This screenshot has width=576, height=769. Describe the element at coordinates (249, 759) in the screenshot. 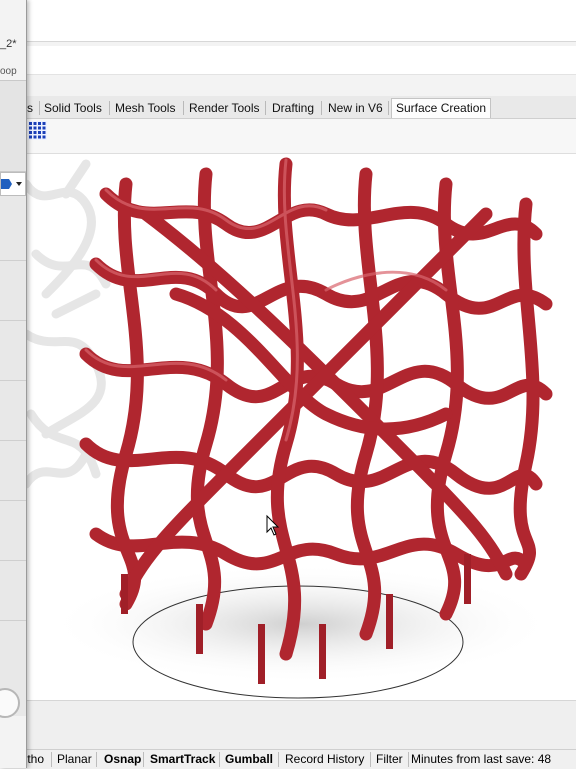

I see `status-gumball: Gumball` at that location.